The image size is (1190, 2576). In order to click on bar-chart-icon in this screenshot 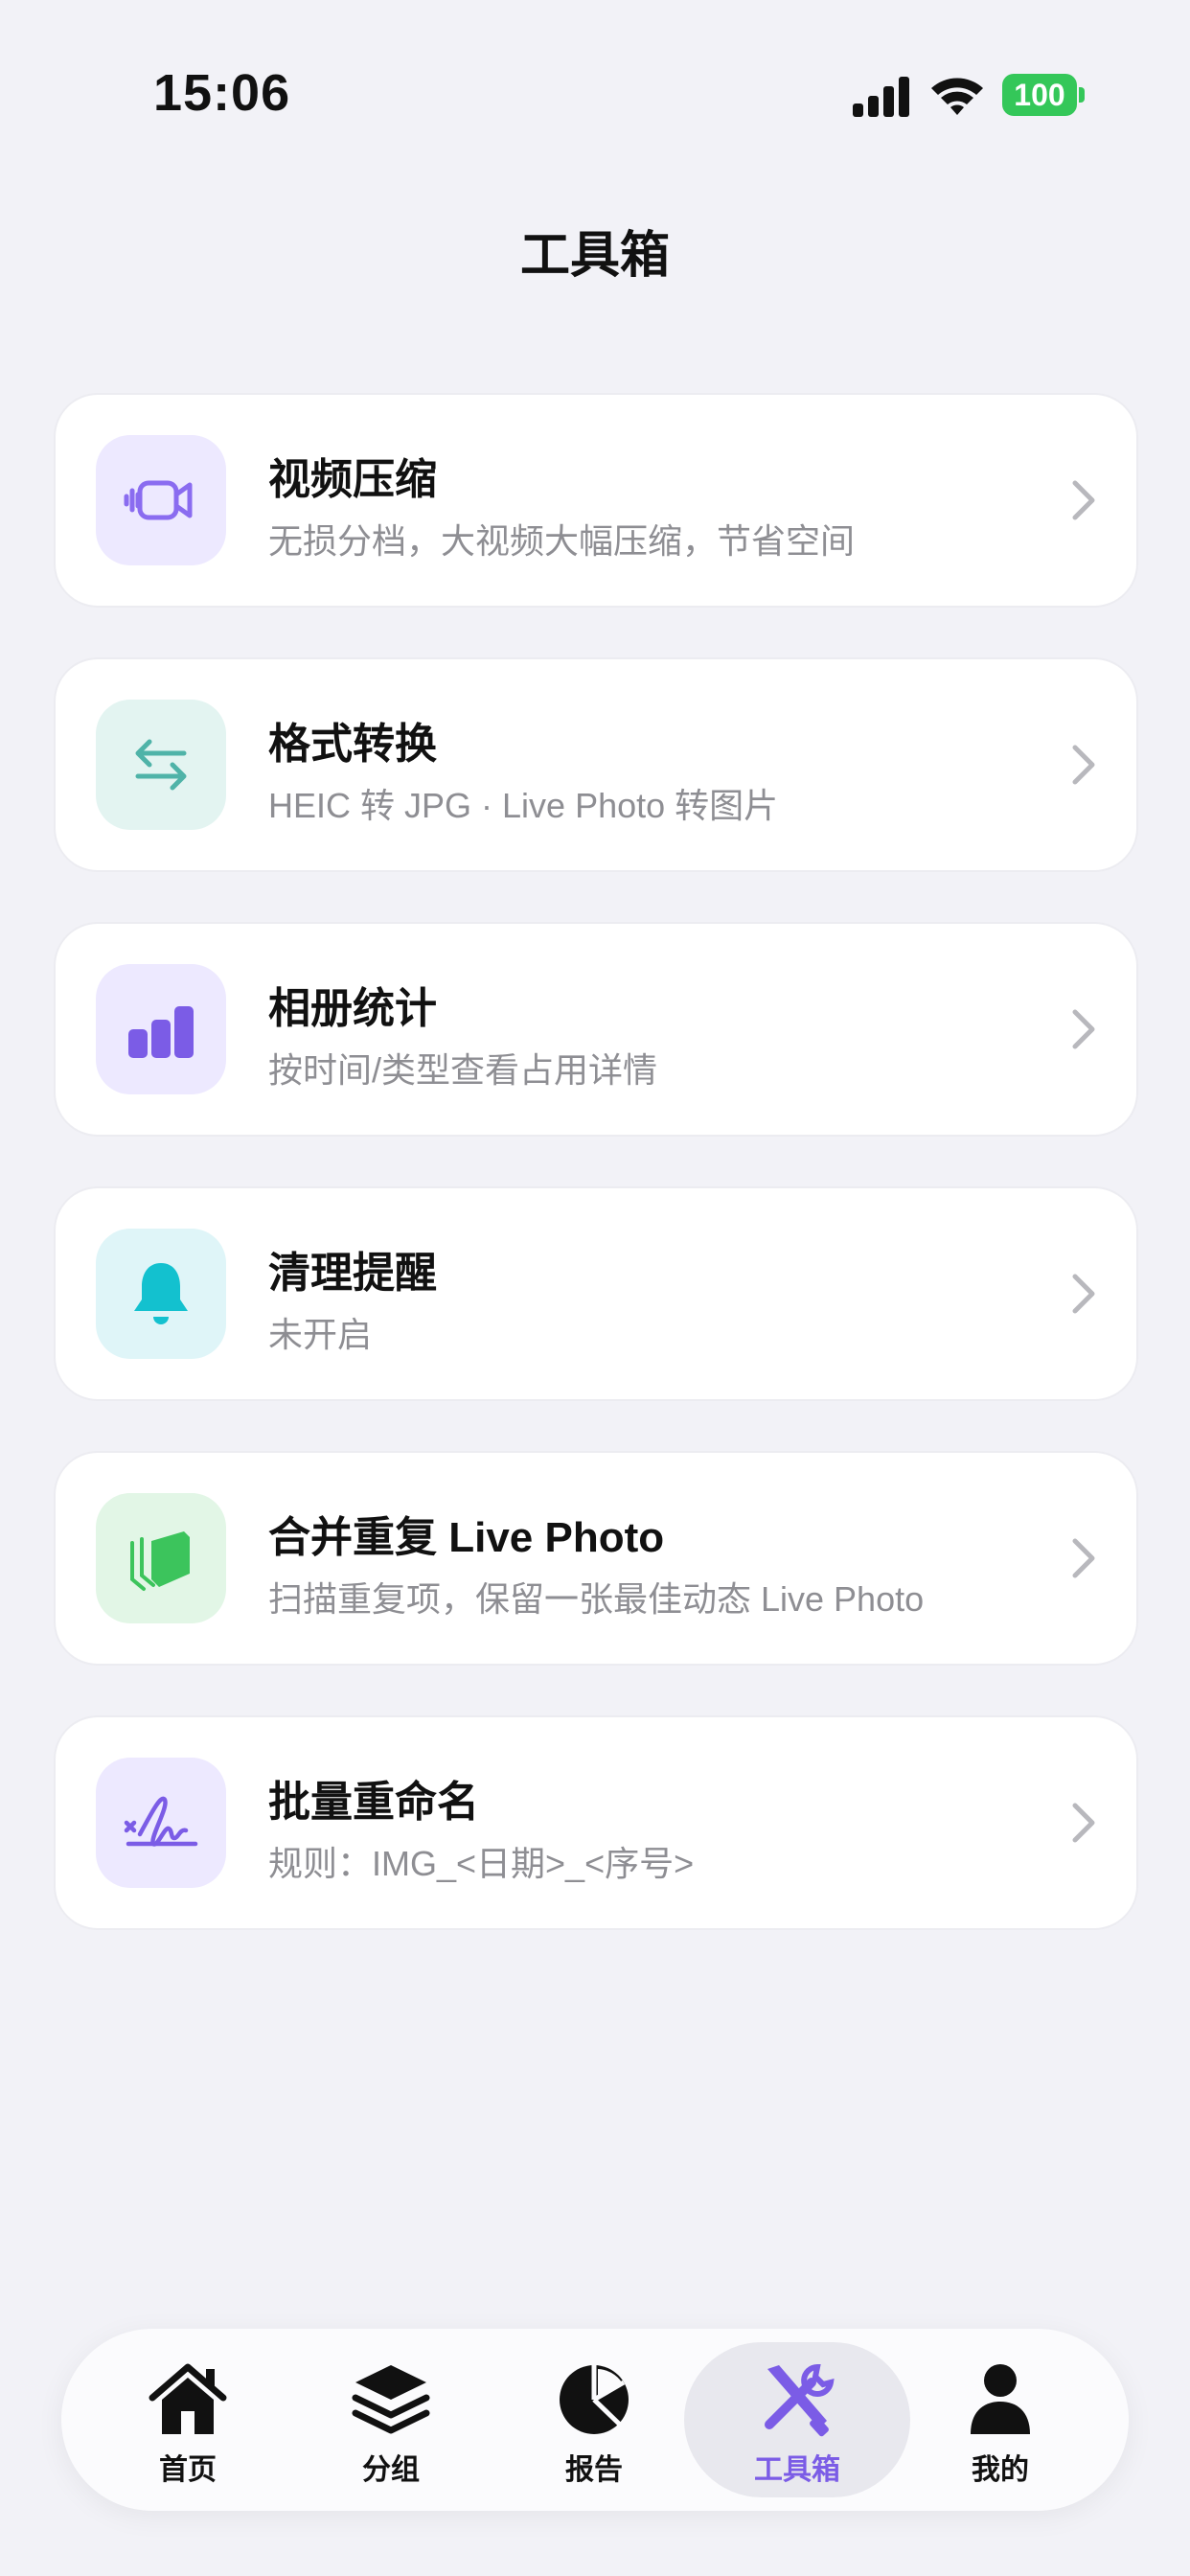, I will do `click(161, 1029)`.